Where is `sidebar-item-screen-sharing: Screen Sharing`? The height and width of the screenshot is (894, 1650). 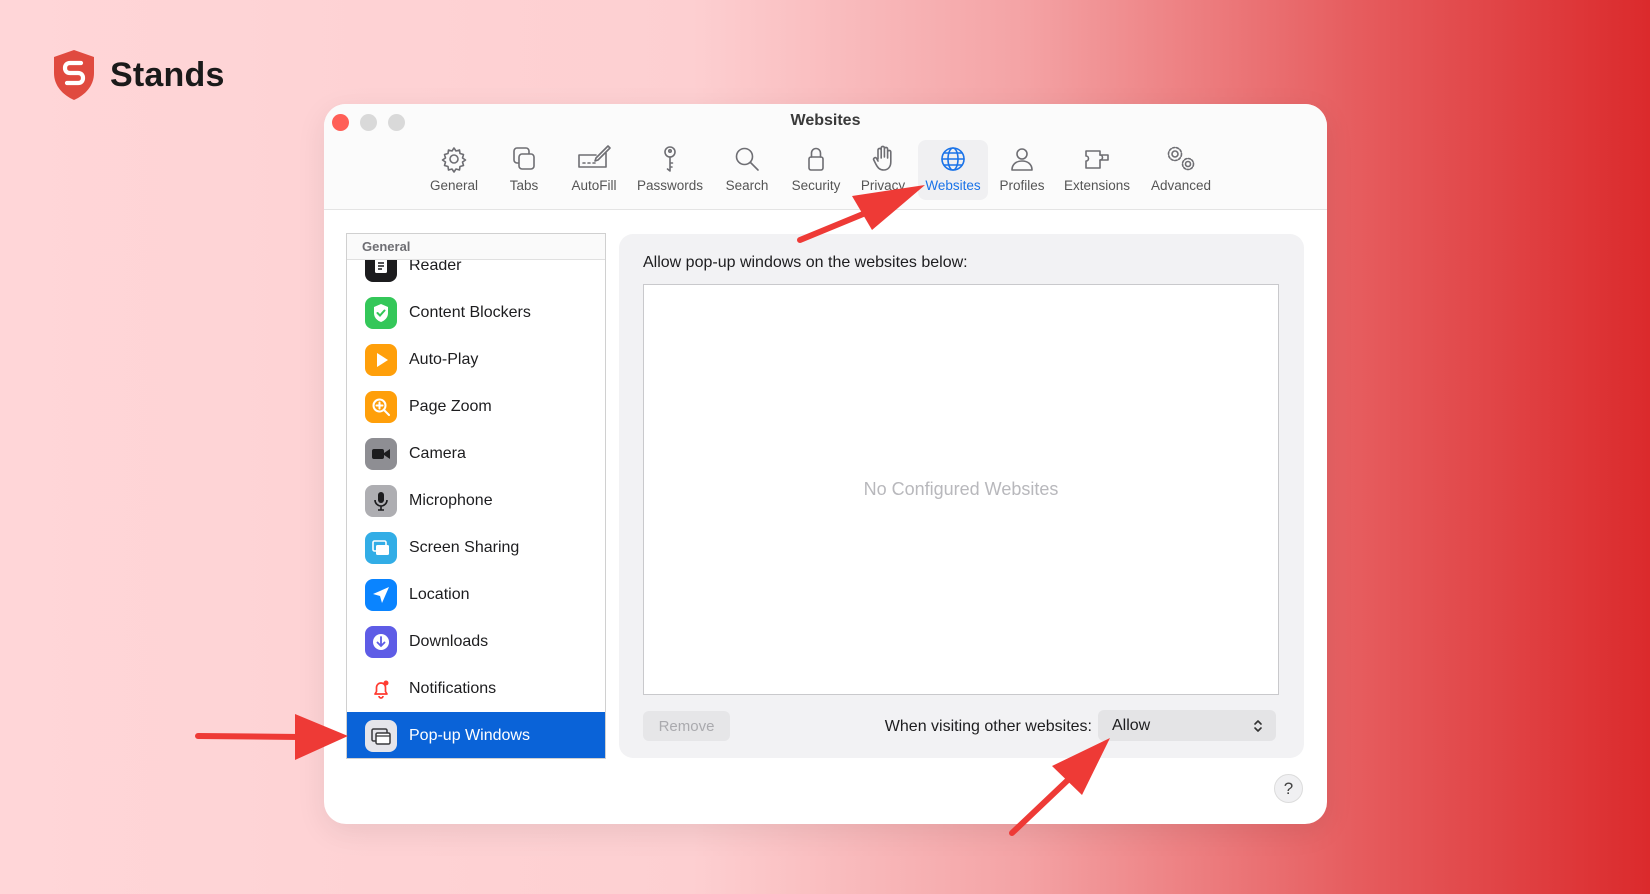
sidebar-item-screen-sharing: Screen Sharing is located at coordinates (476, 547).